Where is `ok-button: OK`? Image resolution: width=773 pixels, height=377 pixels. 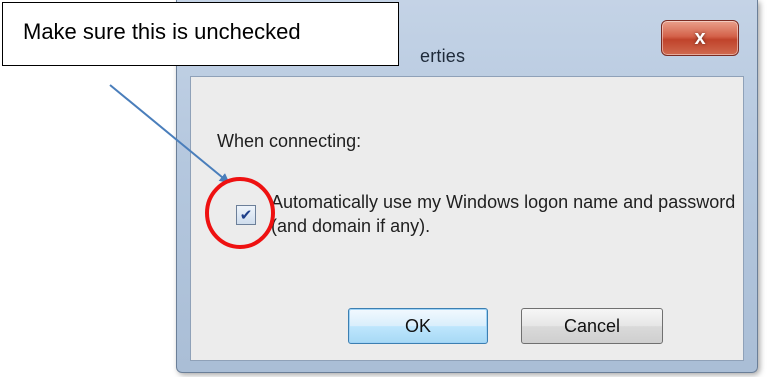
ok-button: OK is located at coordinates (418, 326).